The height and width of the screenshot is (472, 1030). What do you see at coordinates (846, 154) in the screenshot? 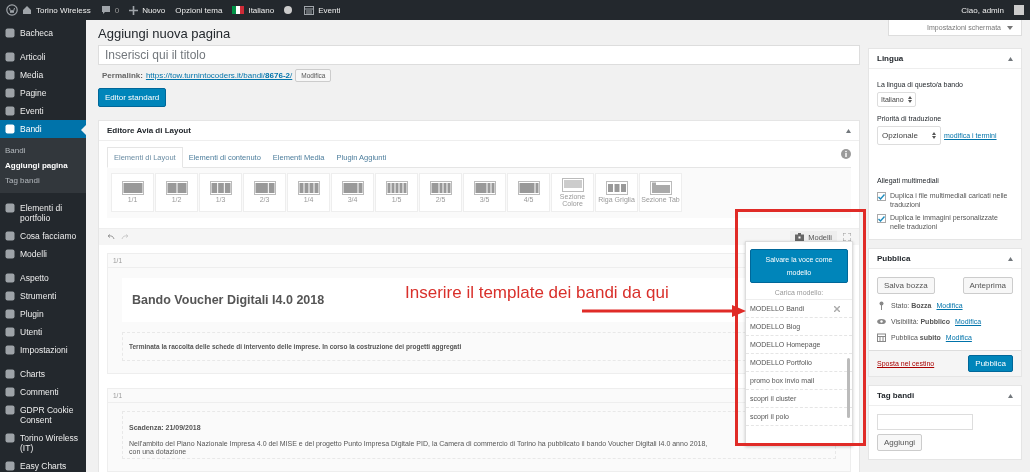
I see `info-icon` at bounding box center [846, 154].